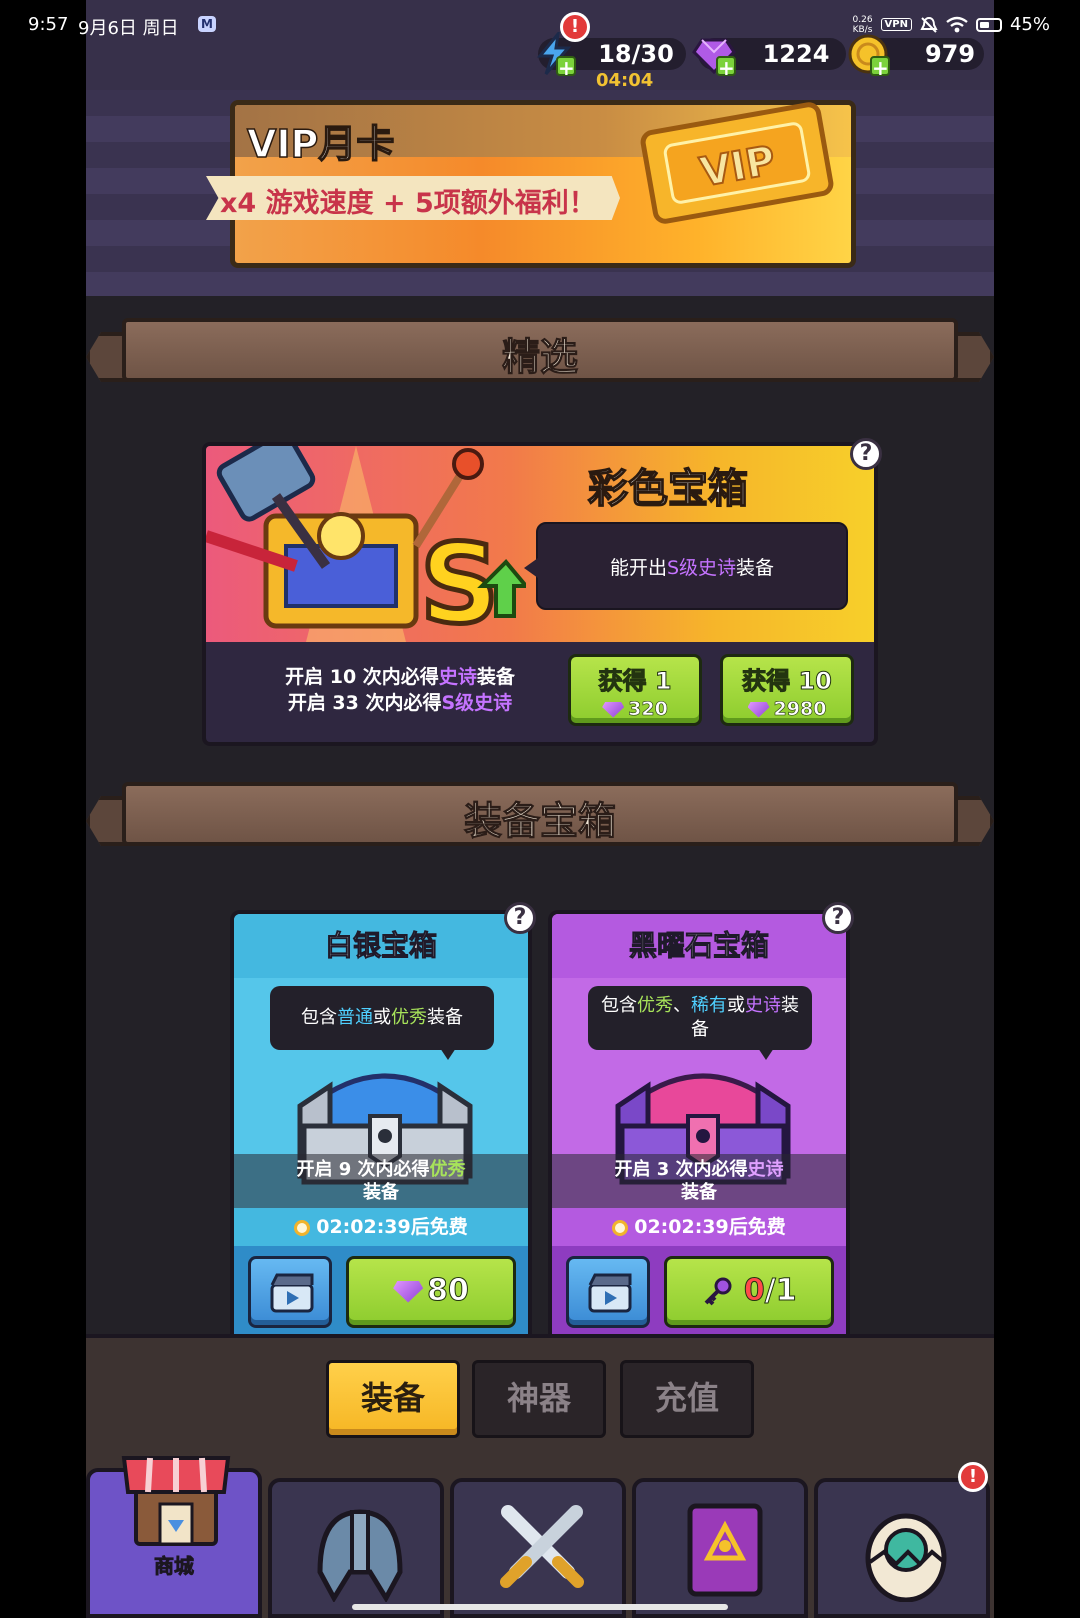 This screenshot has height=1618, width=1080. I want to click on silver-watch-ad-button, so click(290, 1292).